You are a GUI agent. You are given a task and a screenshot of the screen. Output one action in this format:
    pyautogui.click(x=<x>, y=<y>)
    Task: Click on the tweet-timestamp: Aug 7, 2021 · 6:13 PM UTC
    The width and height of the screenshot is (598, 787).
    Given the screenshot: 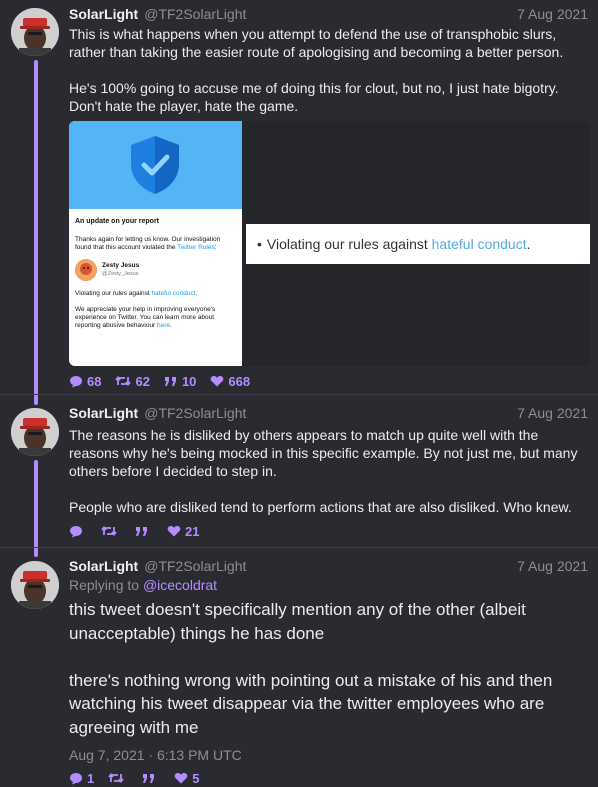 What is the action you would take?
    pyautogui.click(x=328, y=756)
    